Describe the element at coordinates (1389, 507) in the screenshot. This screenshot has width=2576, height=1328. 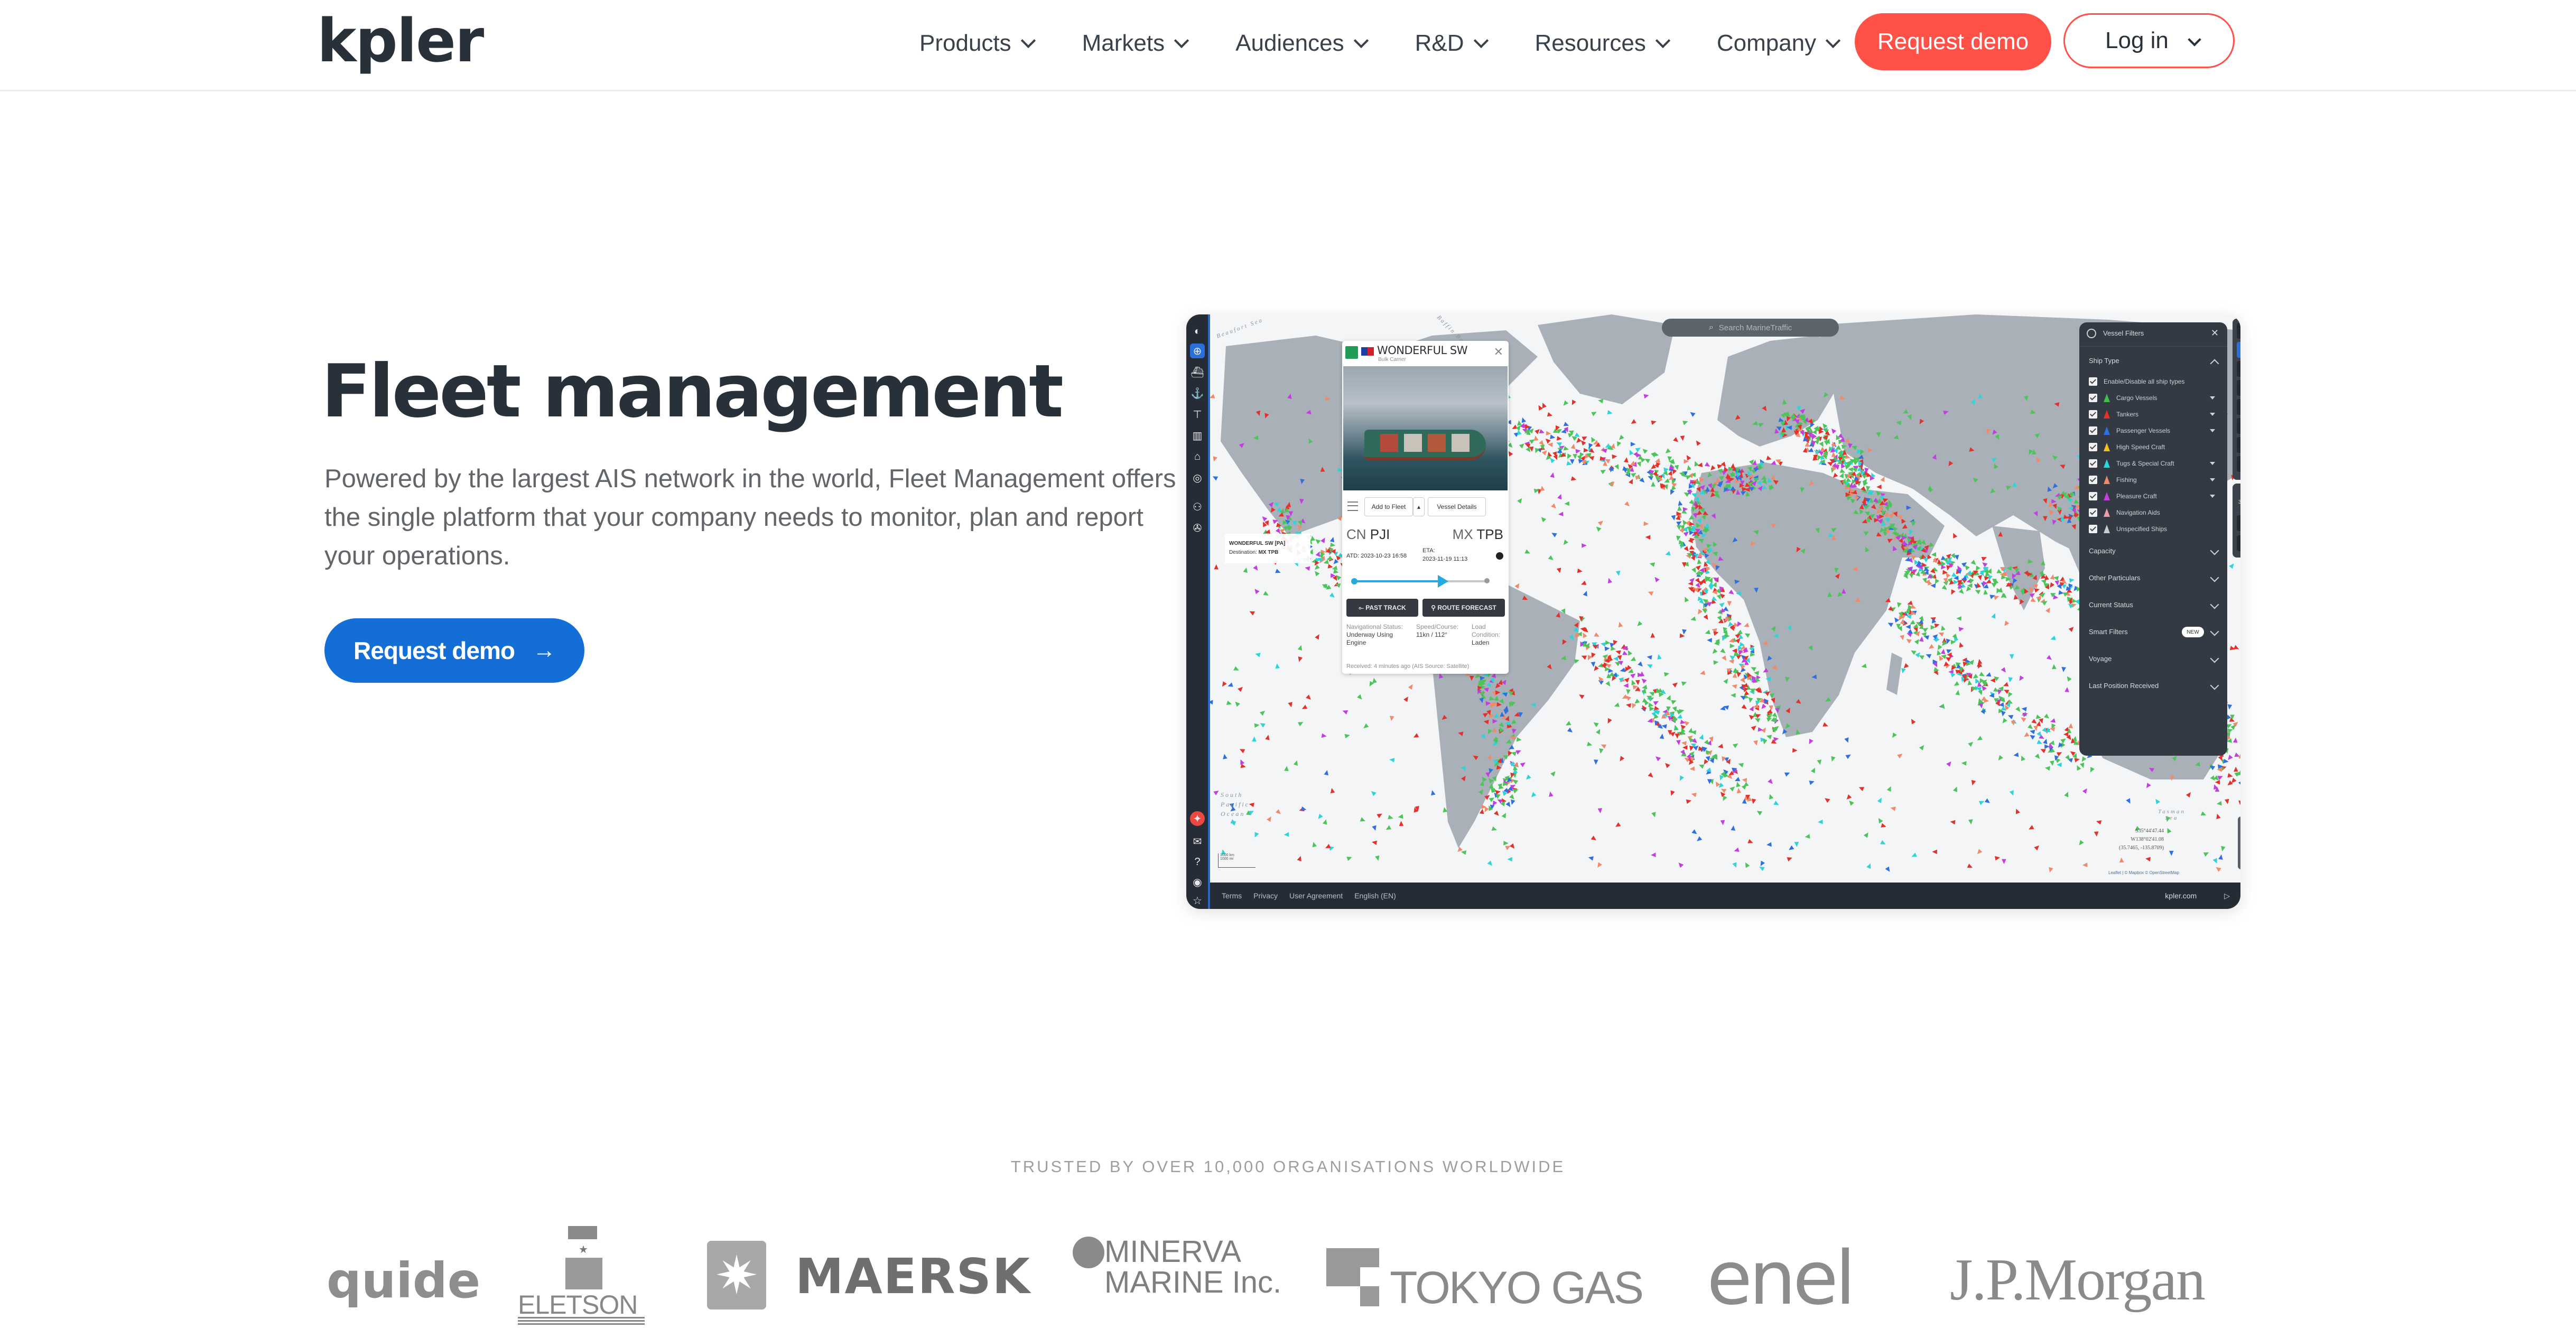
I see `add-to-fleet-button: Add to Fleet` at that location.